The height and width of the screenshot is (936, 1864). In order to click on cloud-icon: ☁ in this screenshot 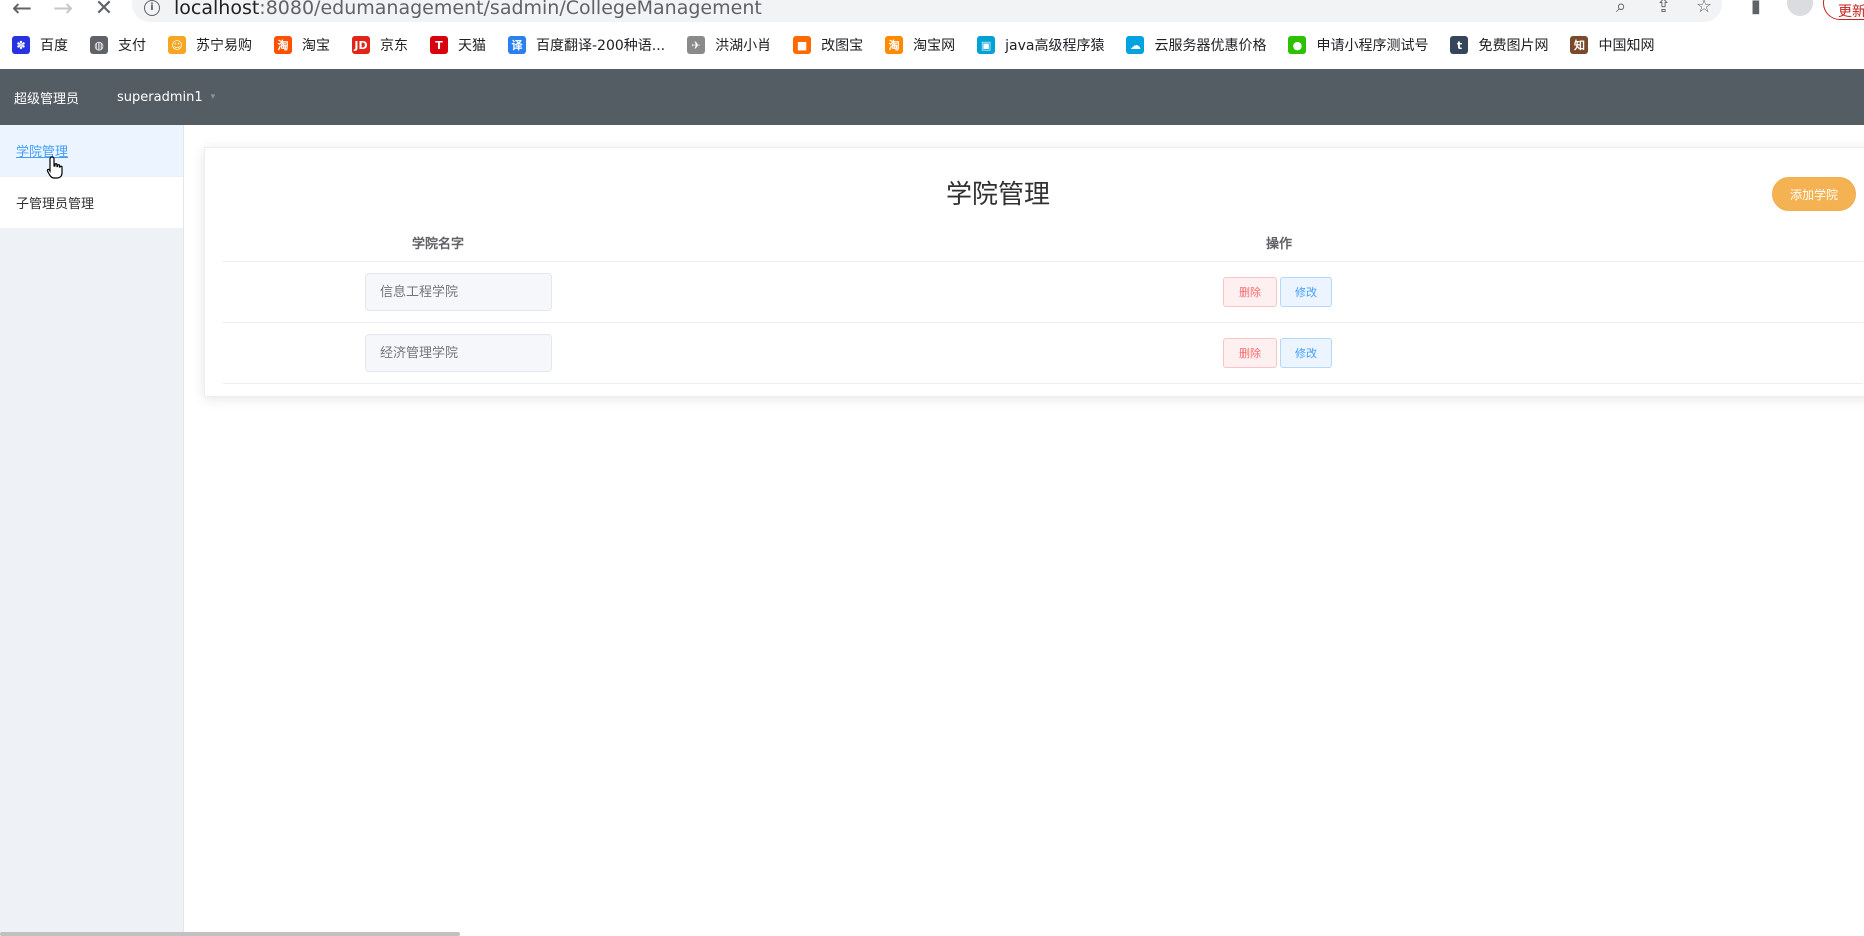, I will do `click(1135, 45)`.